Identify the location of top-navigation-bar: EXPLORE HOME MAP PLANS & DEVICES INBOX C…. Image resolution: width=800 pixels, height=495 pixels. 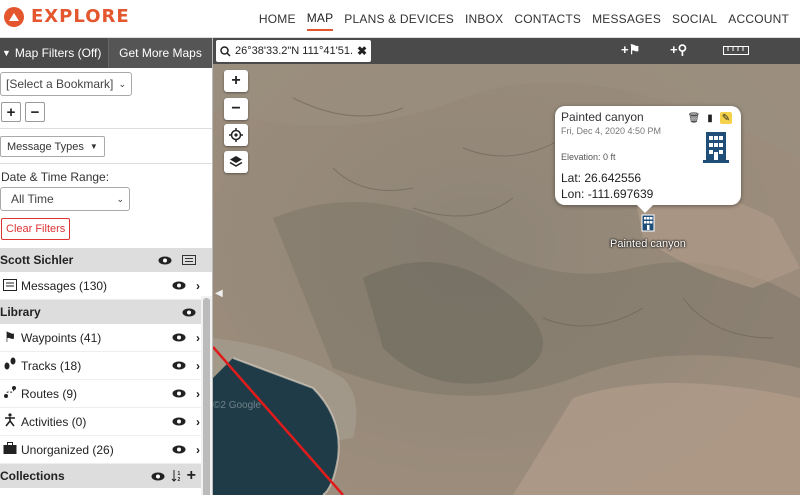
(400, 19).